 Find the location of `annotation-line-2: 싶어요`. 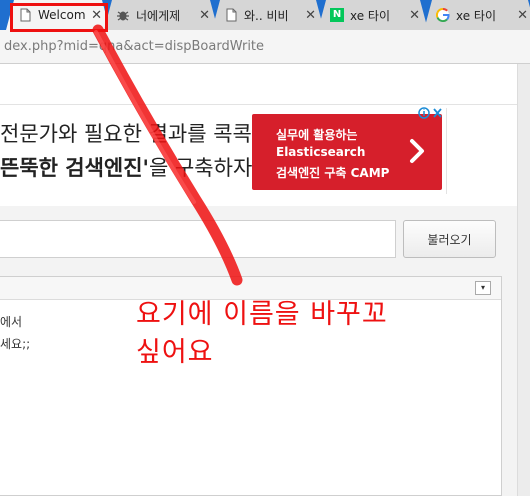

annotation-line-2: 싶어요 is located at coordinates (175, 352).